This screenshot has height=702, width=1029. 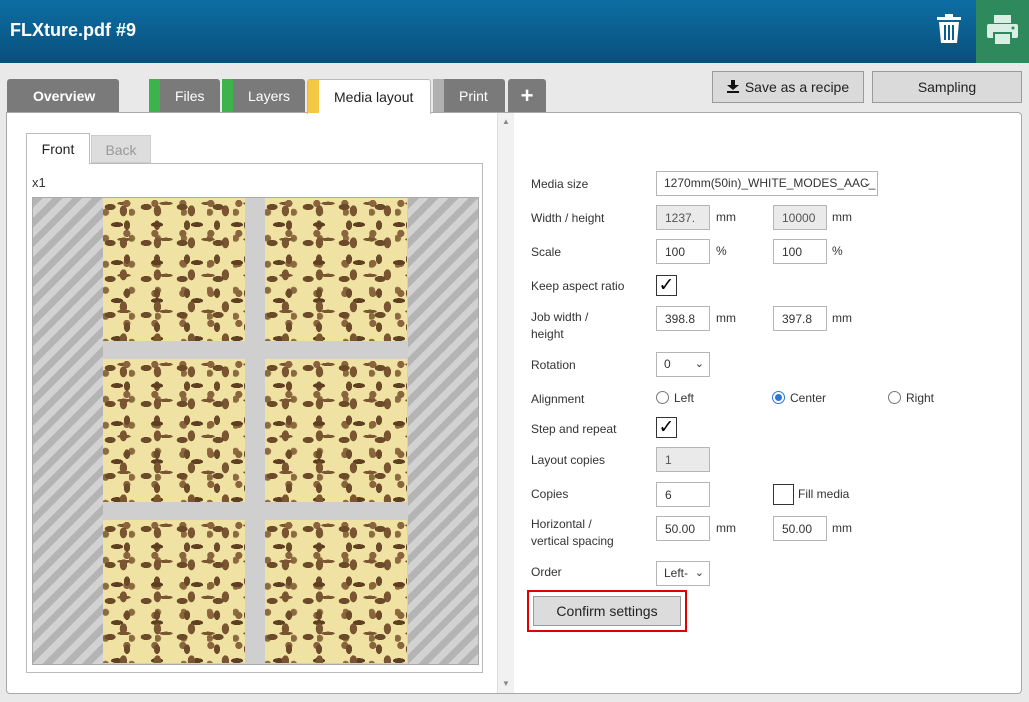 What do you see at coordinates (683, 217) in the screenshot?
I see `media-width-field` at bounding box center [683, 217].